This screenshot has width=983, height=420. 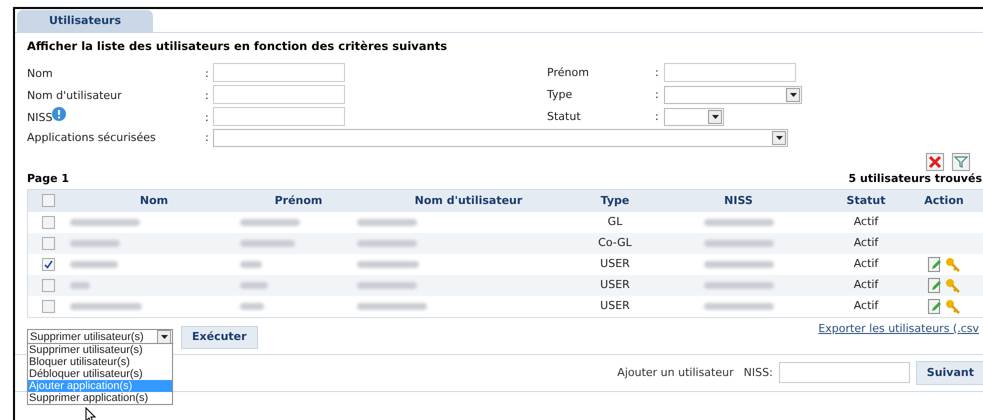 What do you see at coordinates (237, 46) in the screenshot?
I see `section-heading: Afficher la liste des utilisateurs en fonction des critères suivants` at bounding box center [237, 46].